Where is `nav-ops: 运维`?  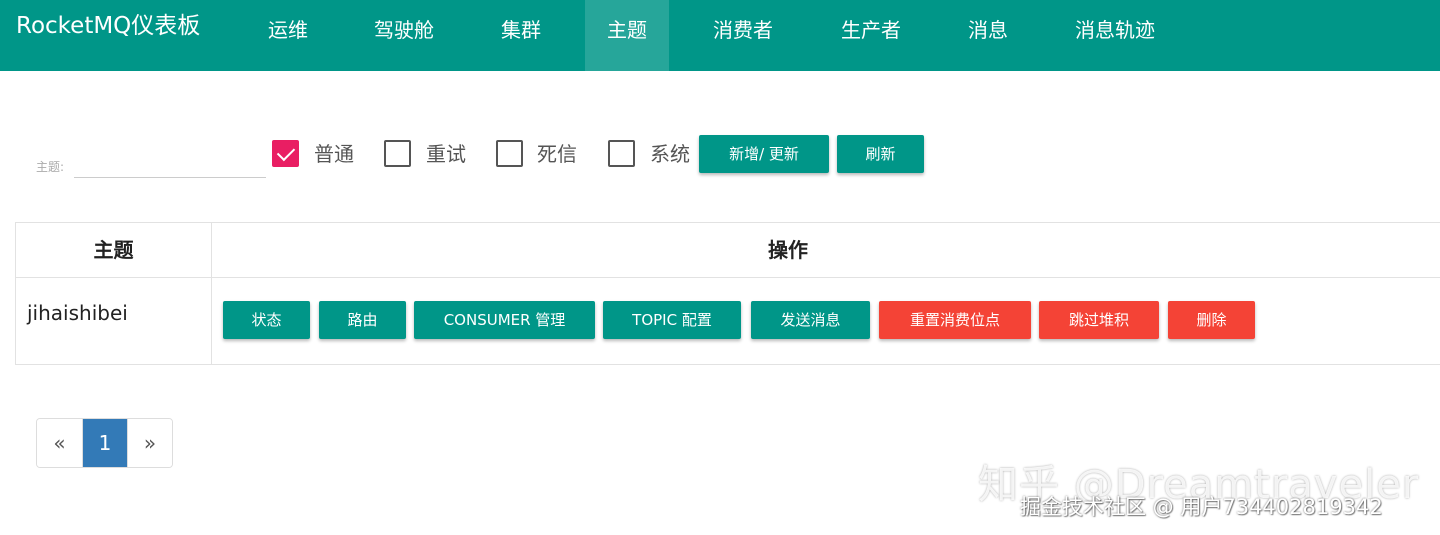 nav-ops: 运维 is located at coordinates (288, 35).